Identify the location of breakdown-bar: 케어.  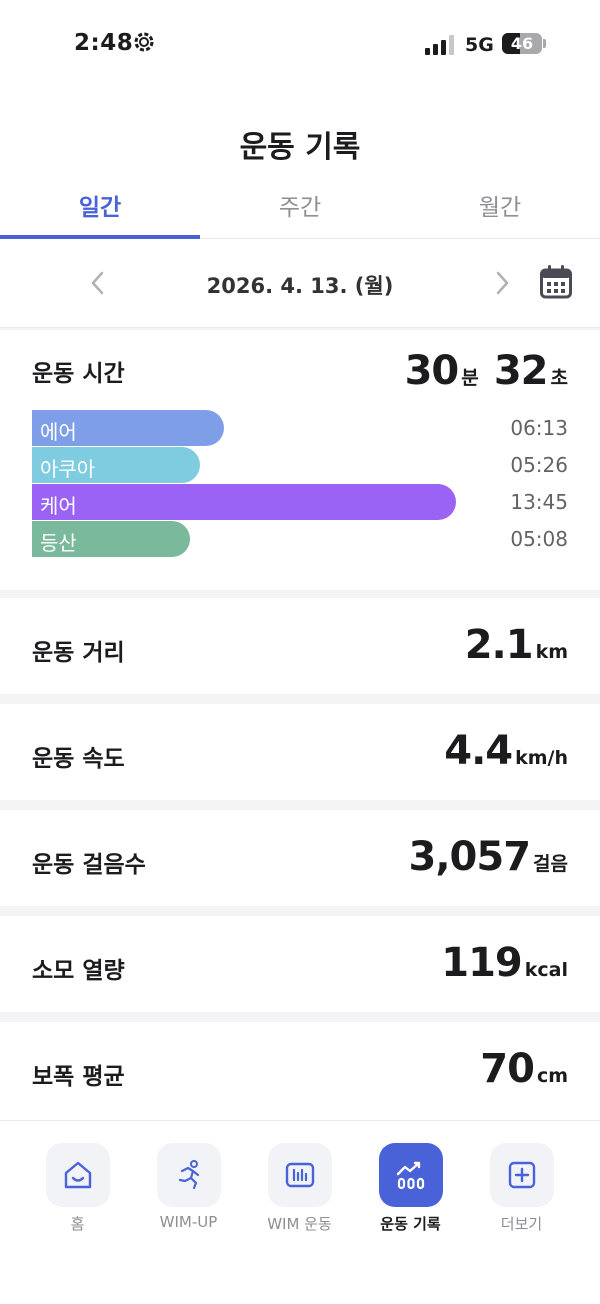
(244, 502).